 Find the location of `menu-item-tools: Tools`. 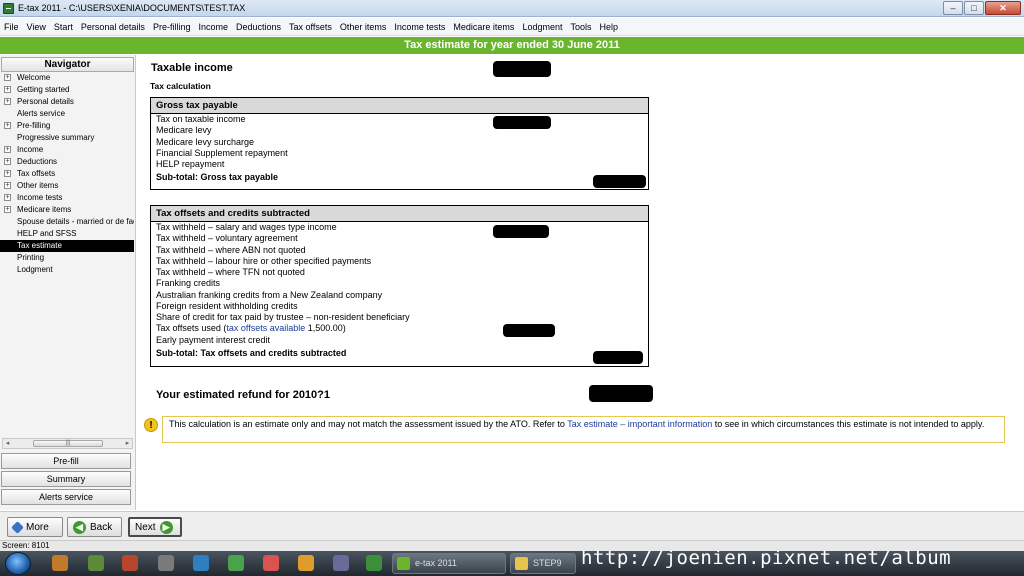

menu-item-tools: Tools is located at coordinates (580, 27).